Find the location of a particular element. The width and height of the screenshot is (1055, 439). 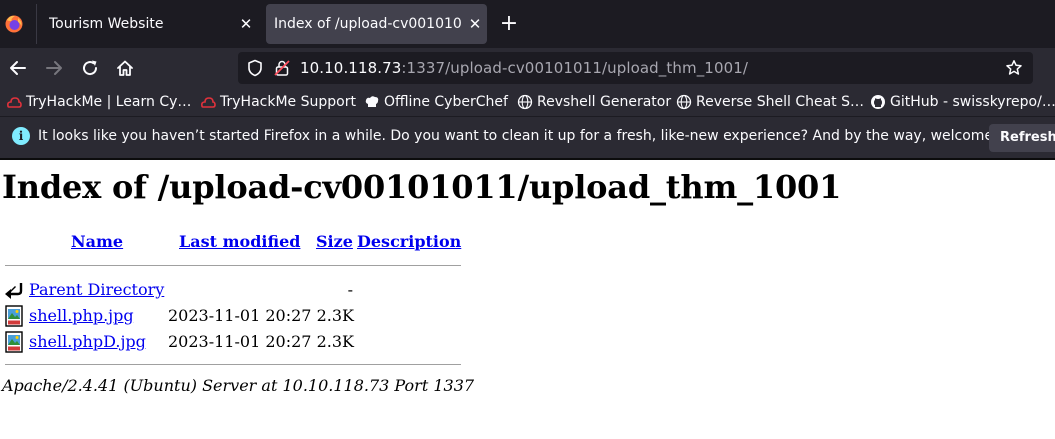

table-row: shell.php.jpg 2023-11-01 20:27 2.3K is located at coordinates (235, 317).